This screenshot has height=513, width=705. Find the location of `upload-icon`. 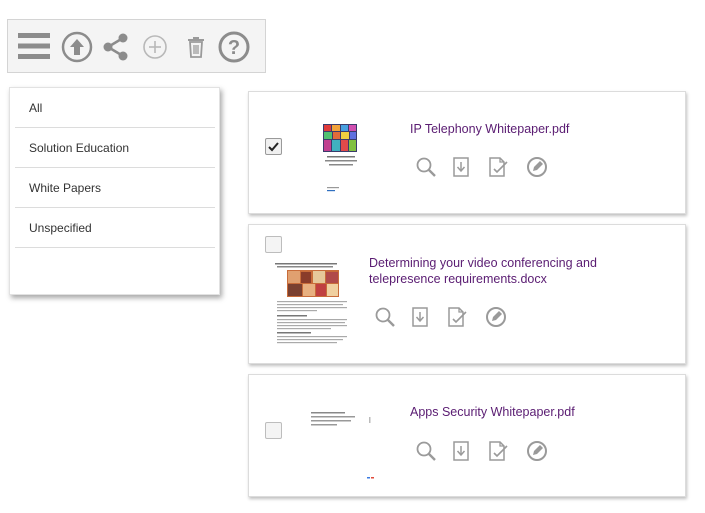

upload-icon is located at coordinates (77, 47).